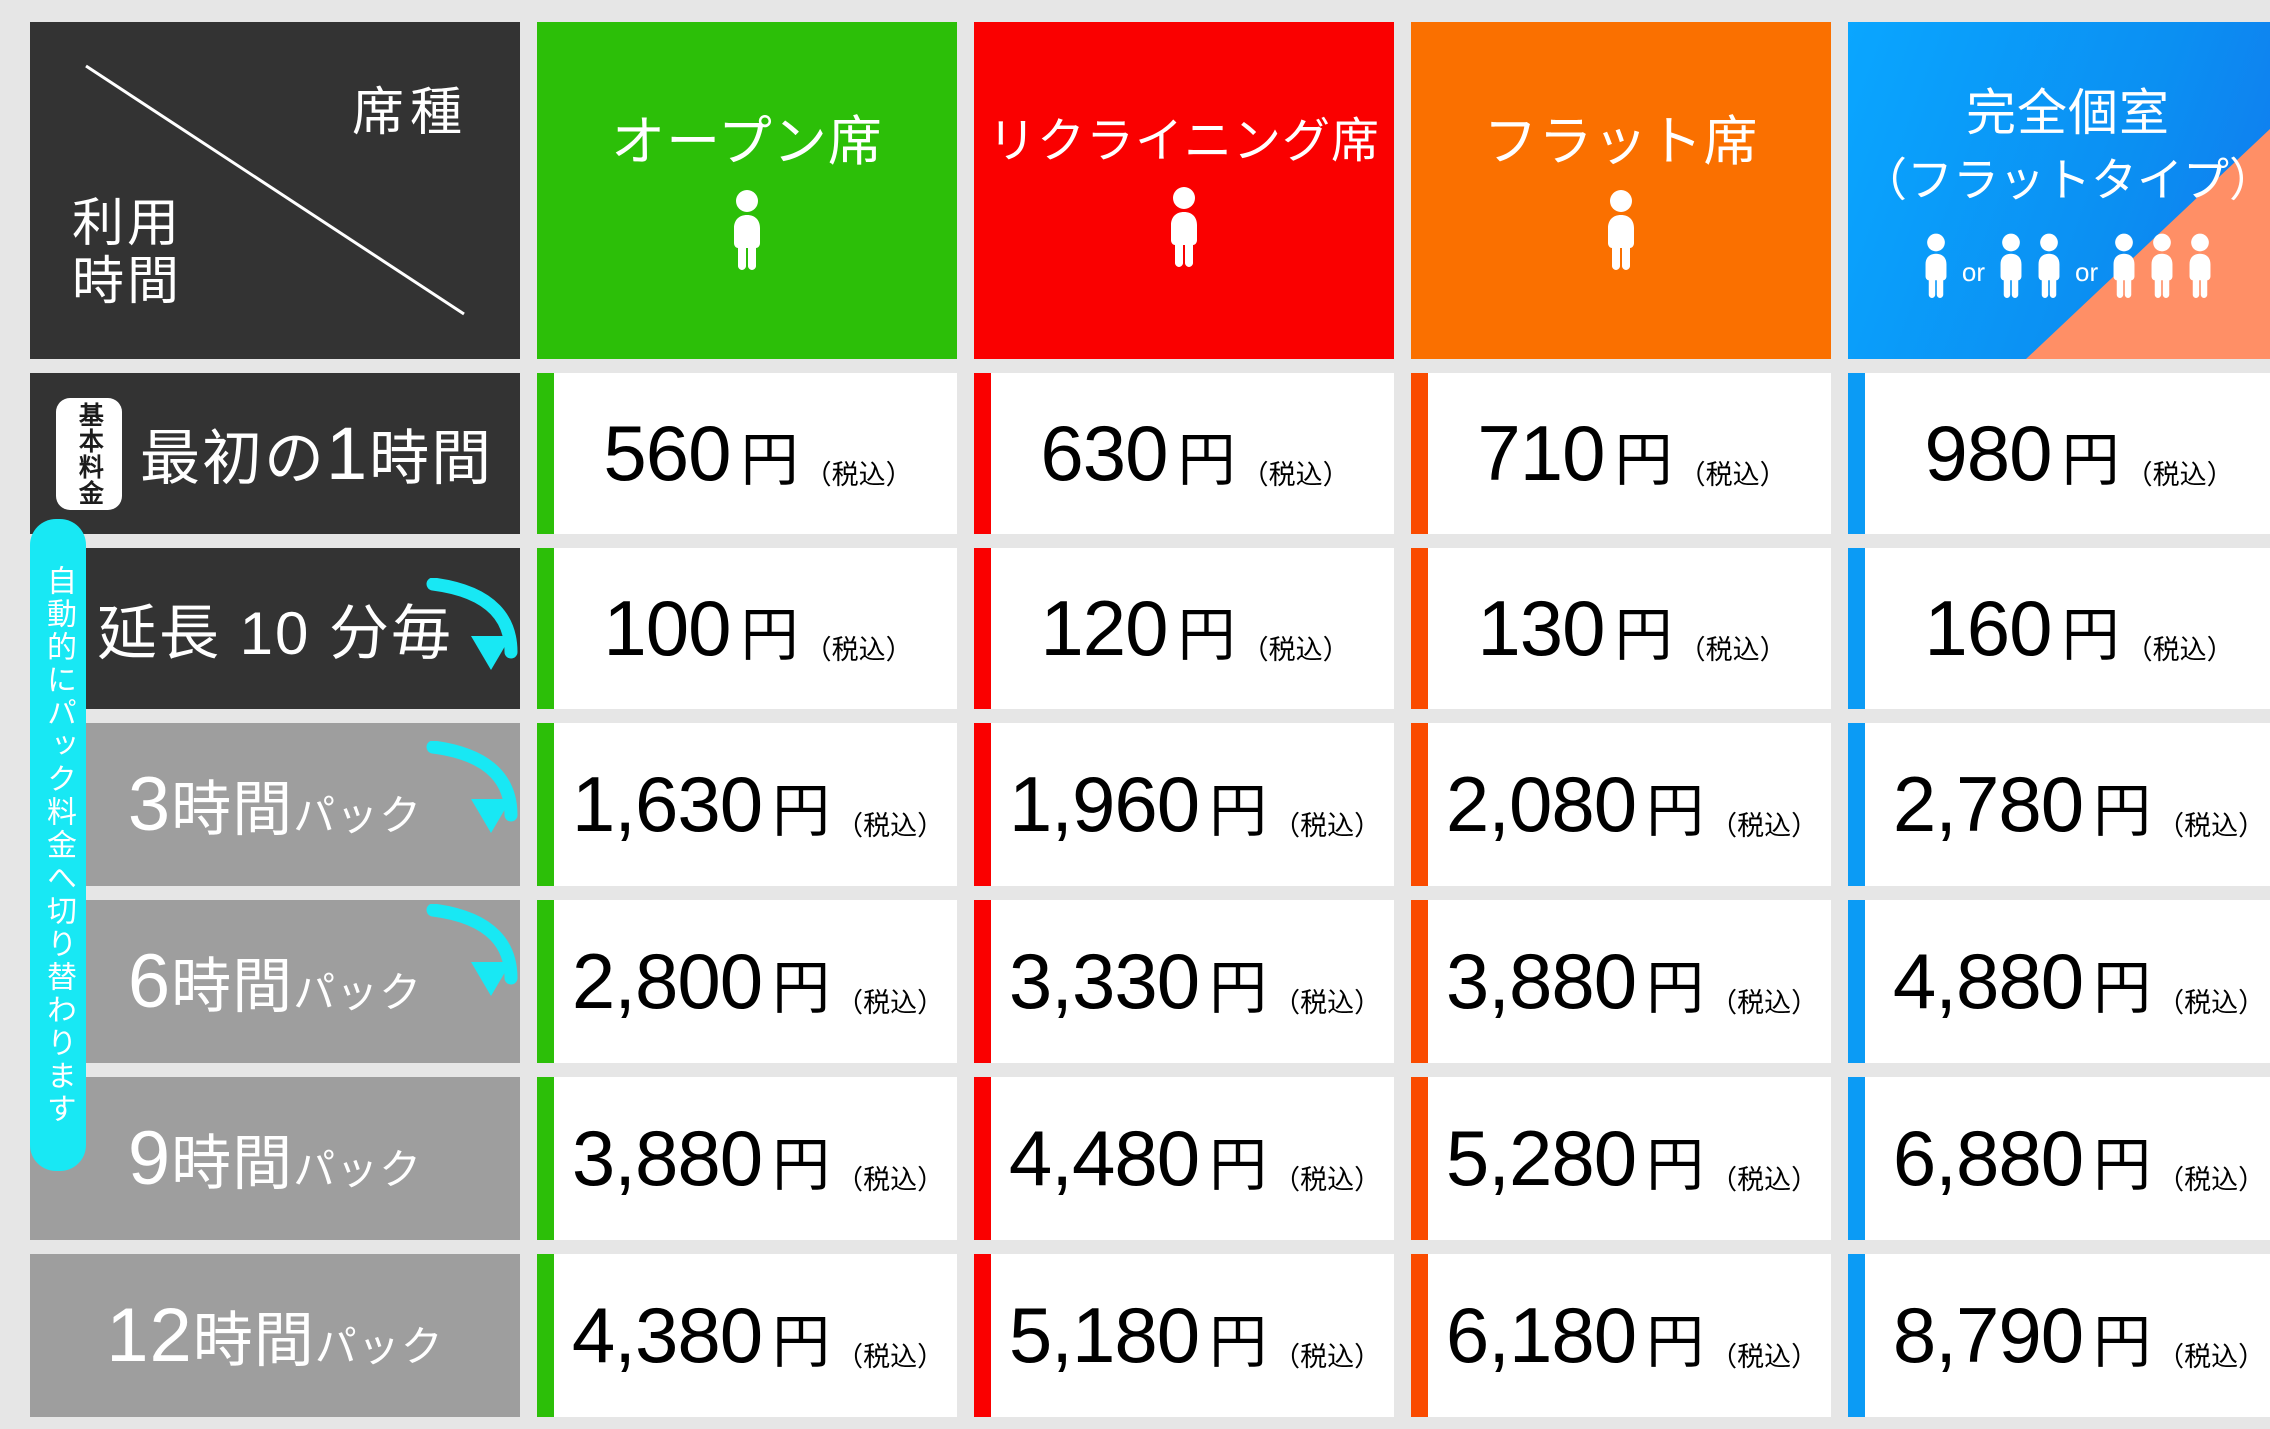 This screenshot has width=2270, height=1429. I want to click on price-amount: 5,280, so click(1541, 1158).